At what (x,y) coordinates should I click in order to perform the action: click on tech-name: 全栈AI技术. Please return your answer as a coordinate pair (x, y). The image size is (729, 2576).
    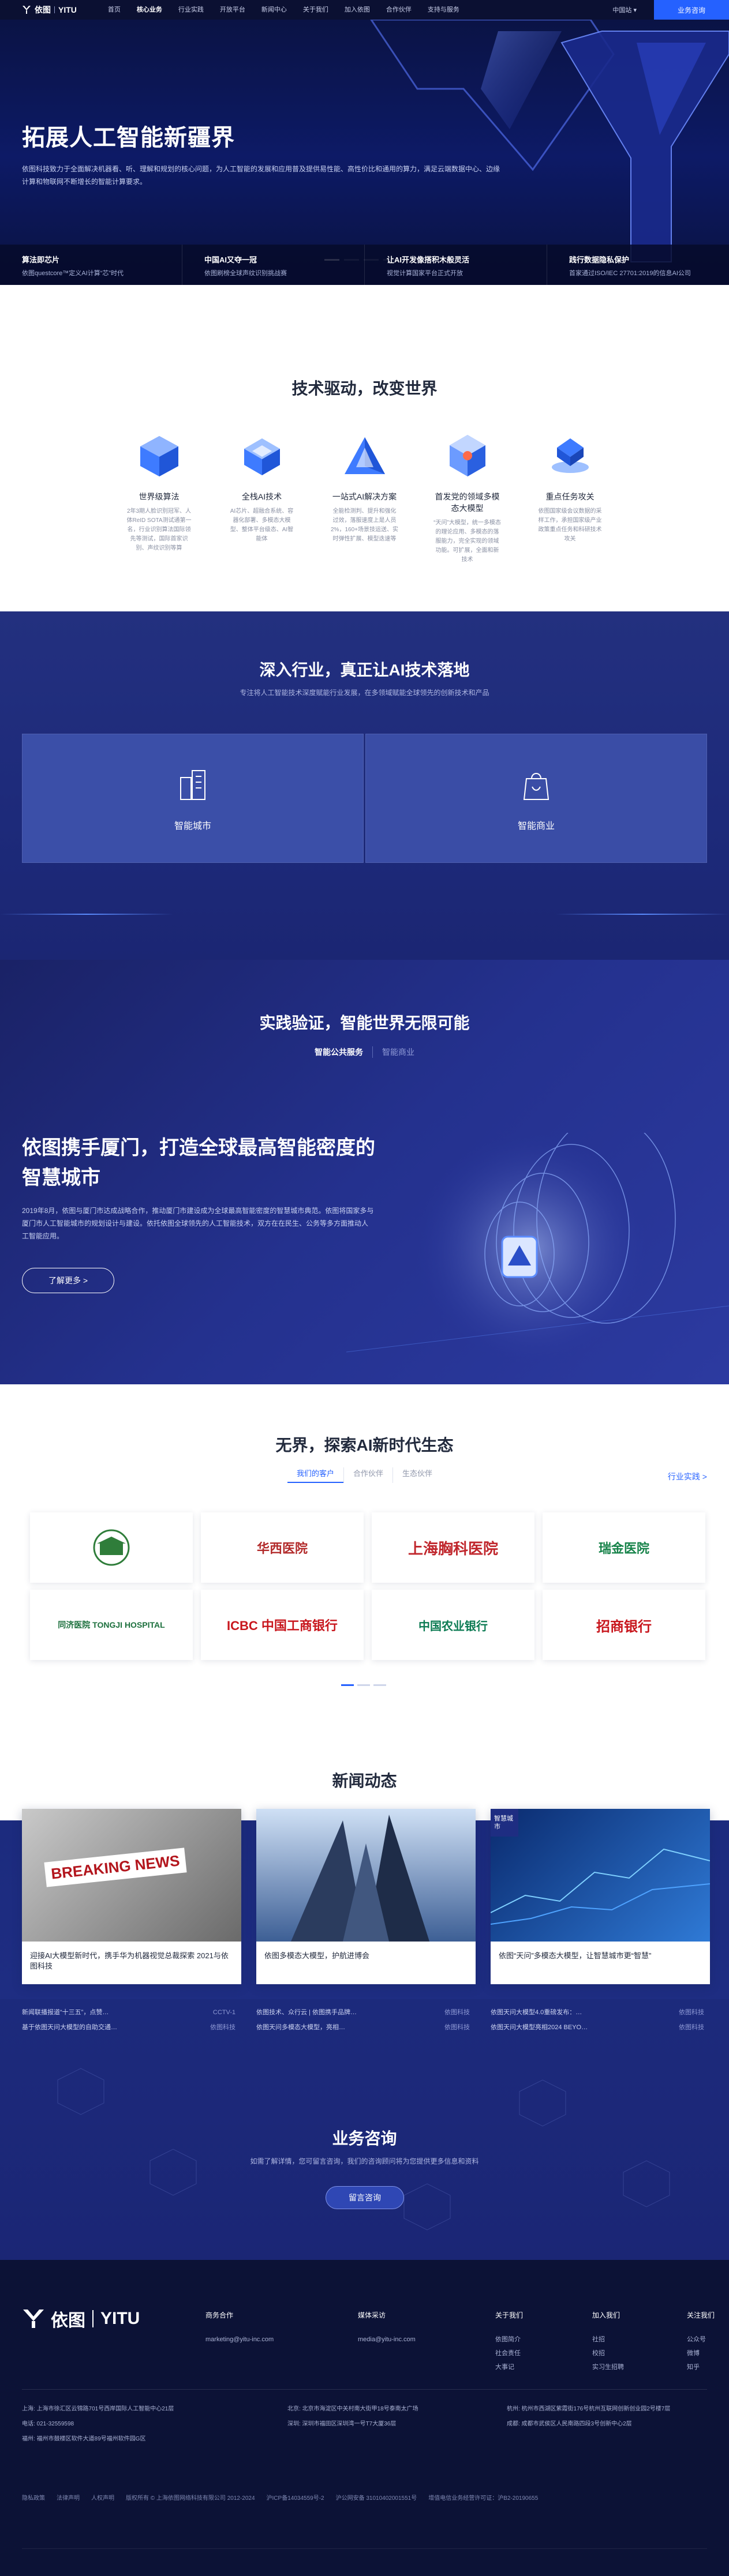
    Looking at the image, I should click on (261, 497).